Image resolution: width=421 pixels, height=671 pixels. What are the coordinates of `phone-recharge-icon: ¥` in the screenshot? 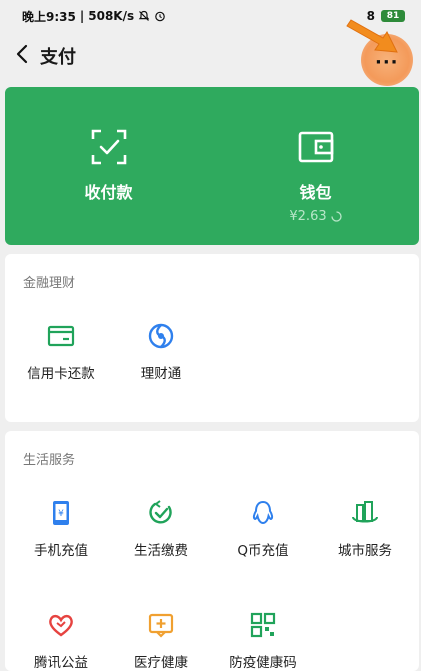 It's located at (61, 513).